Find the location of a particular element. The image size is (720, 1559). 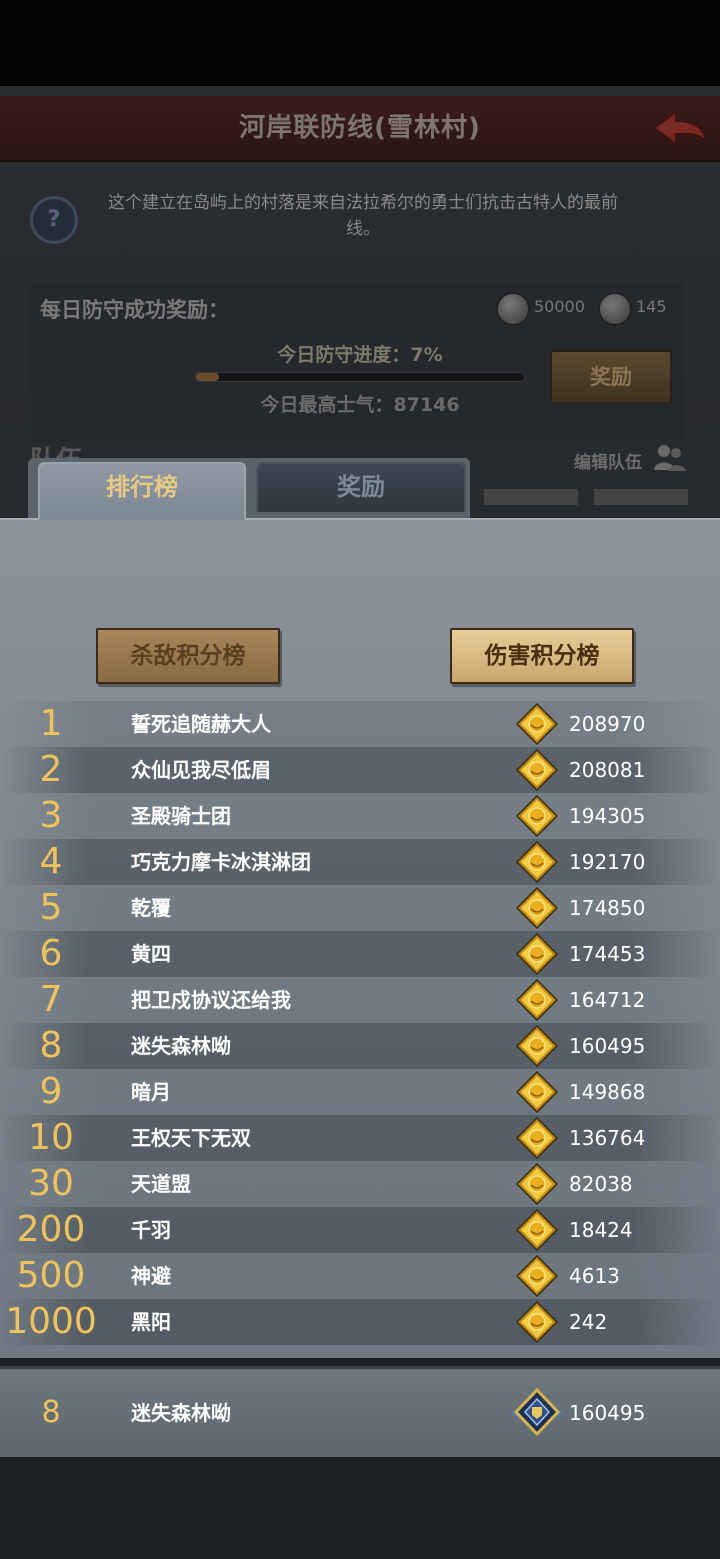

score-value: 192170 is located at coordinates (607, 862).